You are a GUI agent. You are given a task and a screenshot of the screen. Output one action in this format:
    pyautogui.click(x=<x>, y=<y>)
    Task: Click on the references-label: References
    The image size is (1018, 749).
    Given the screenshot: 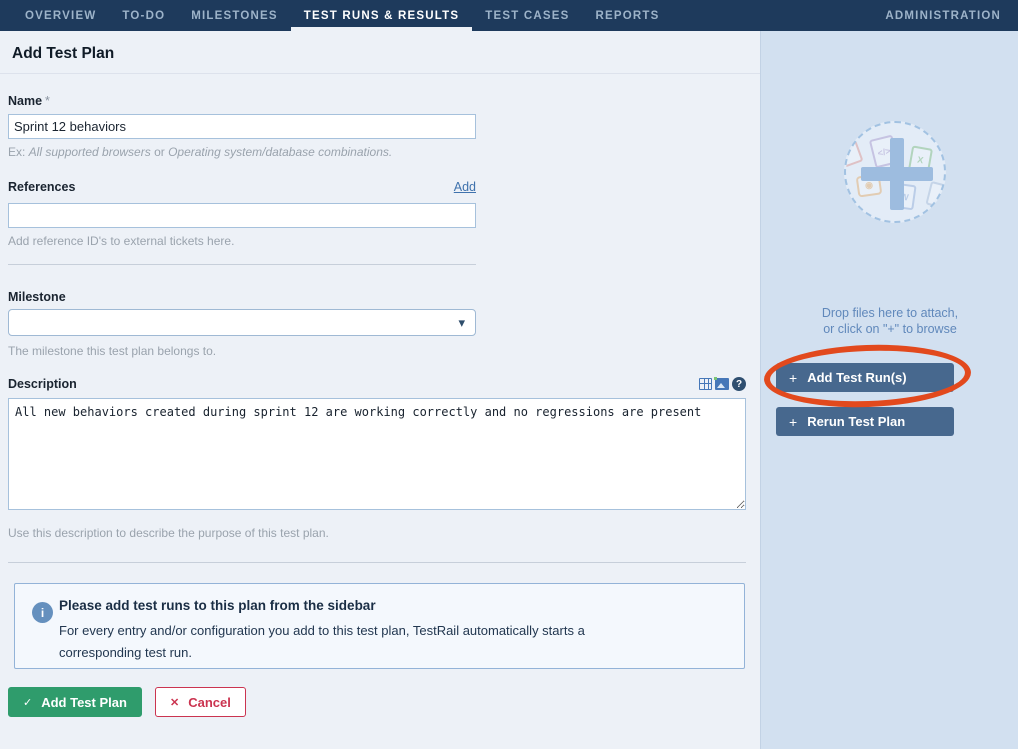 What is the action you would take?
    pyautogui.click(x=42, y=187)
    